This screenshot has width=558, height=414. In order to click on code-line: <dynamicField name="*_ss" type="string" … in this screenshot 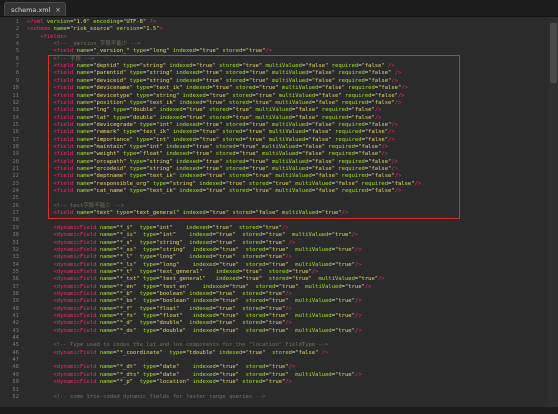, I will do `click(194, 250)`.